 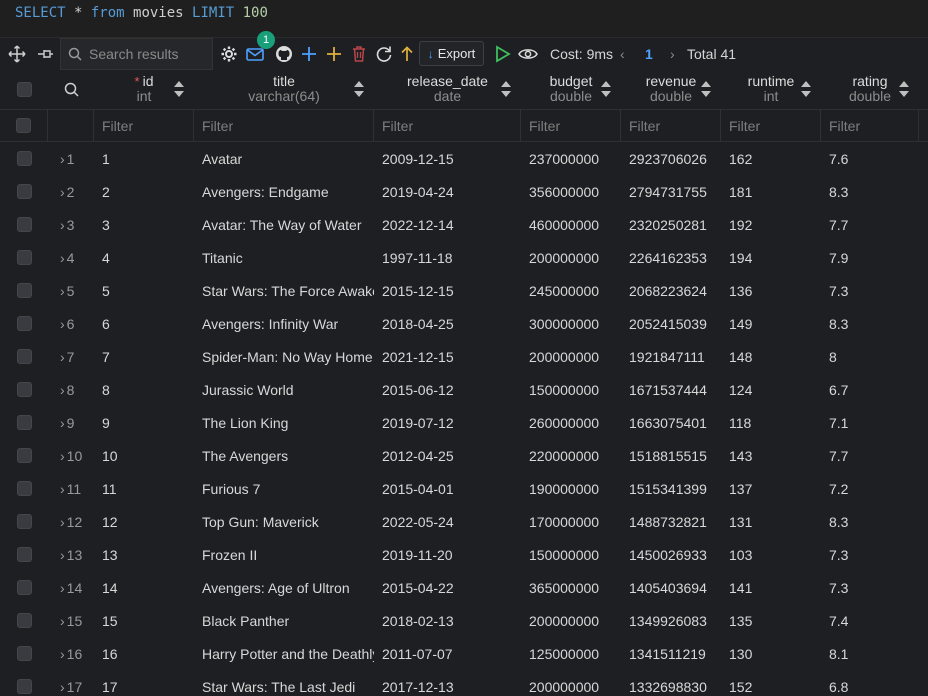 What do you see at coordinates (771, 290) in the screenshot?
I see `cell-runtime: 136` at bounding box center [771, 290].